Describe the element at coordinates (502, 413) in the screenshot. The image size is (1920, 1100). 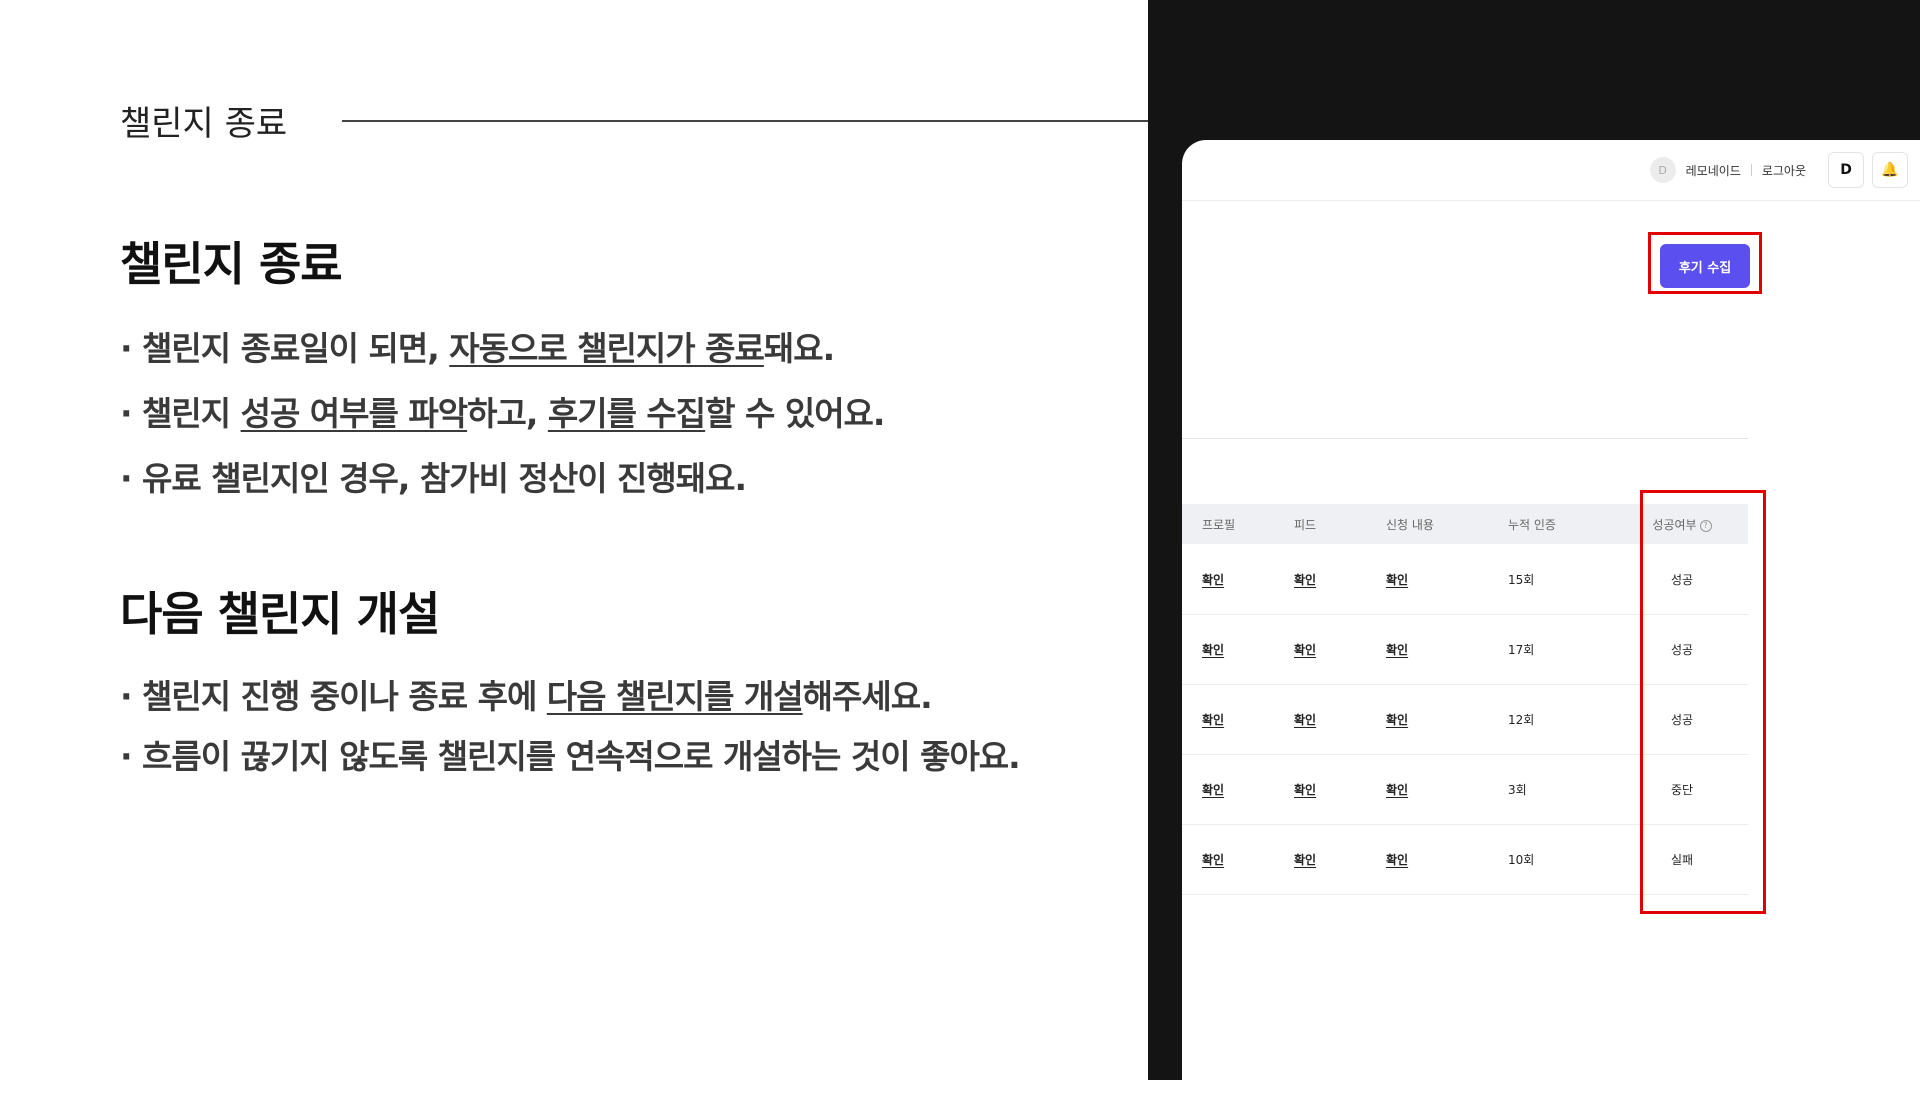
I see `bullet-item: · 챌린지 성공 여부를 파악하고, 후기를 수집할 수 있어요.` at that location.